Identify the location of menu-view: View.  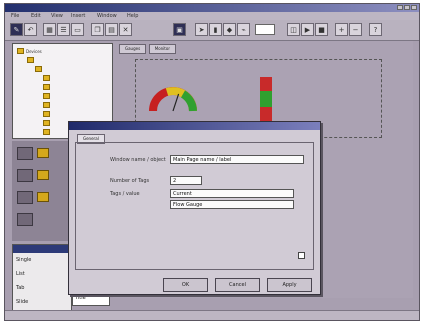
(57, 16).